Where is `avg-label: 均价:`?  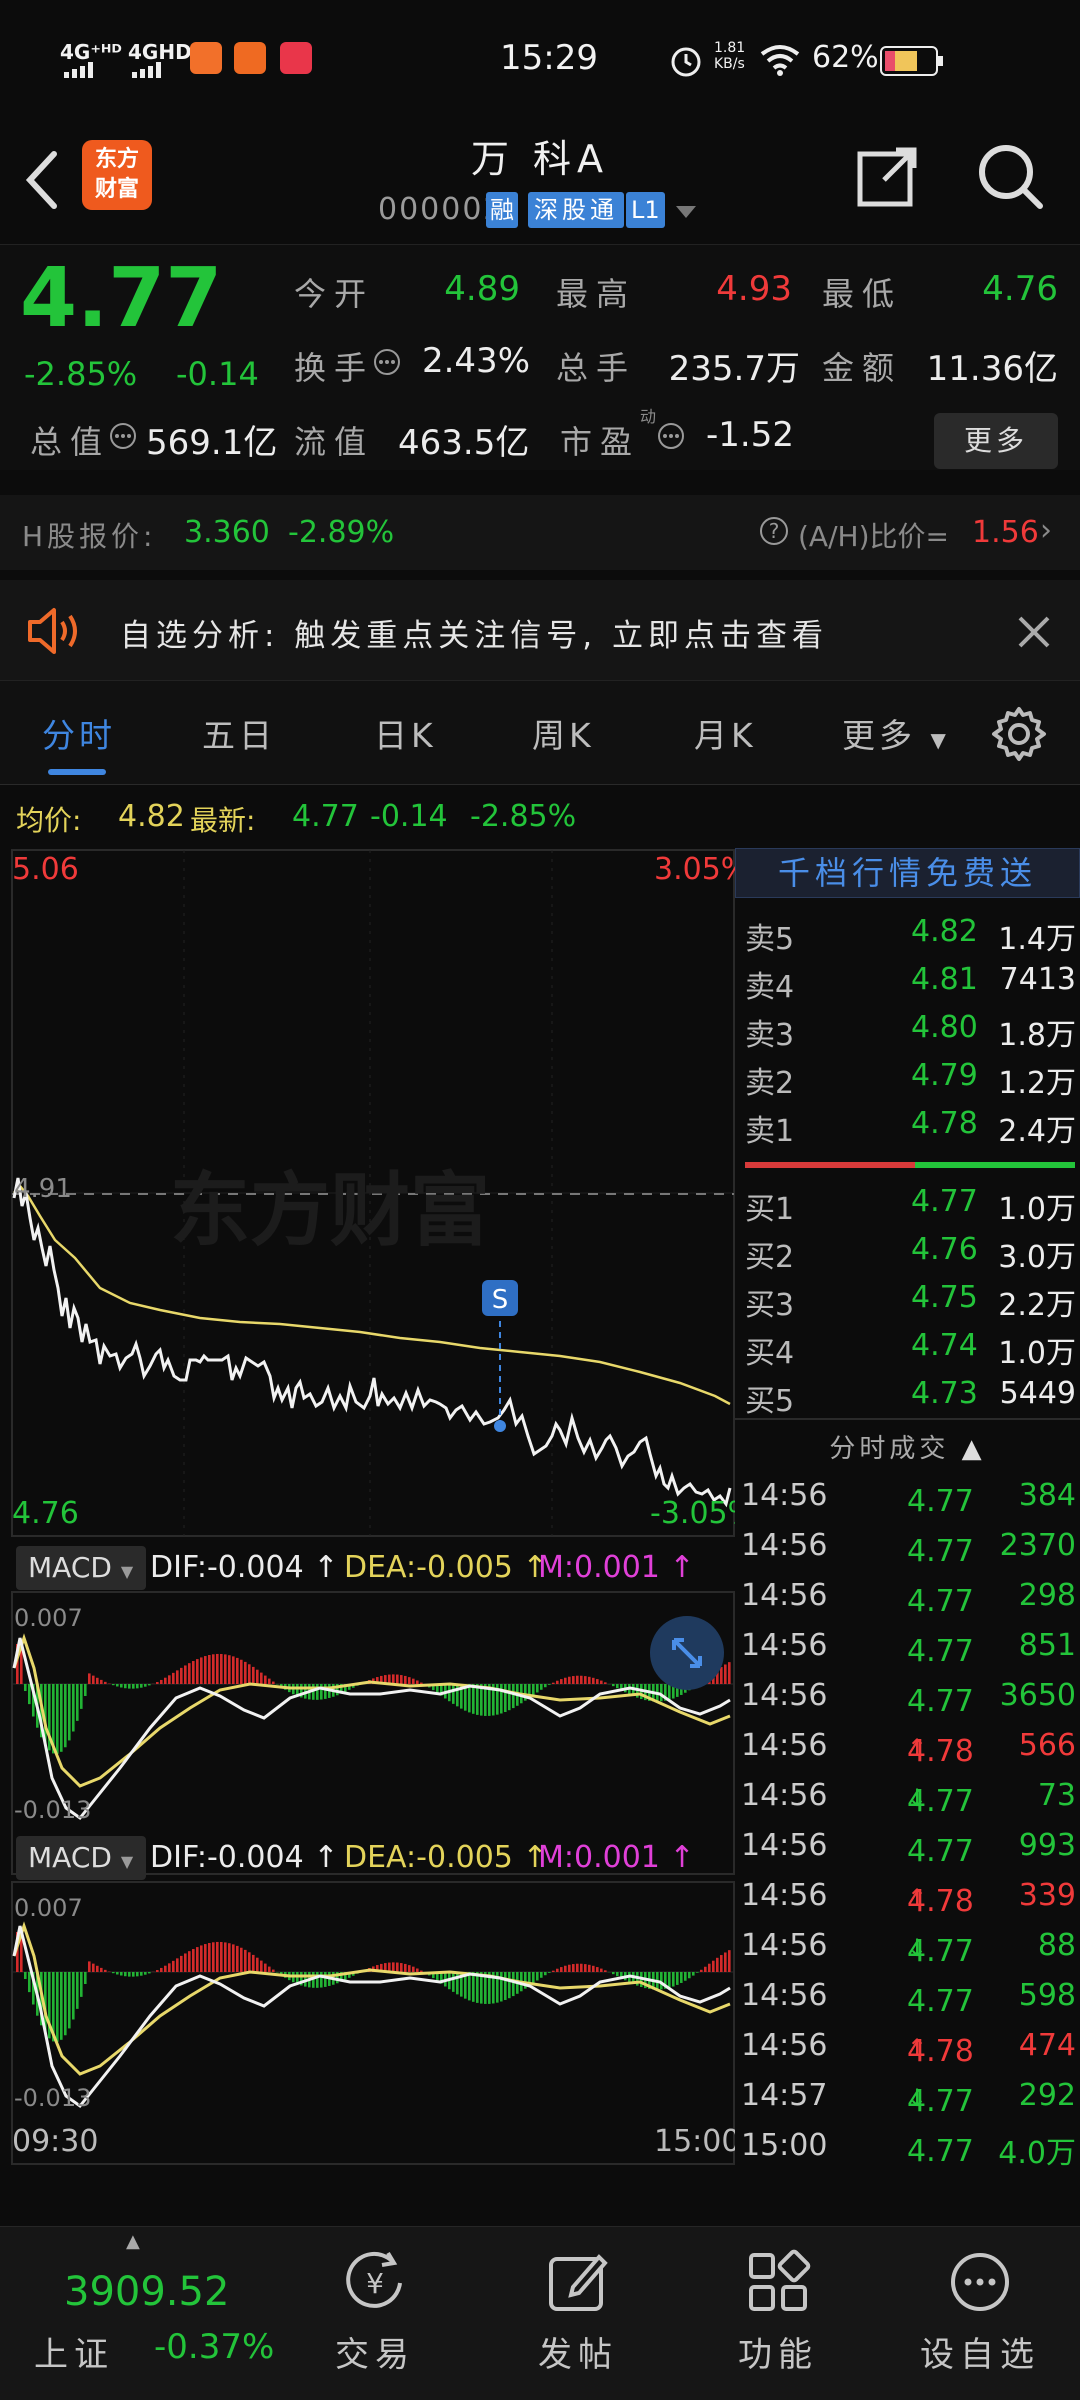
avg-label: 均价: is located at coordinates (49, 820).